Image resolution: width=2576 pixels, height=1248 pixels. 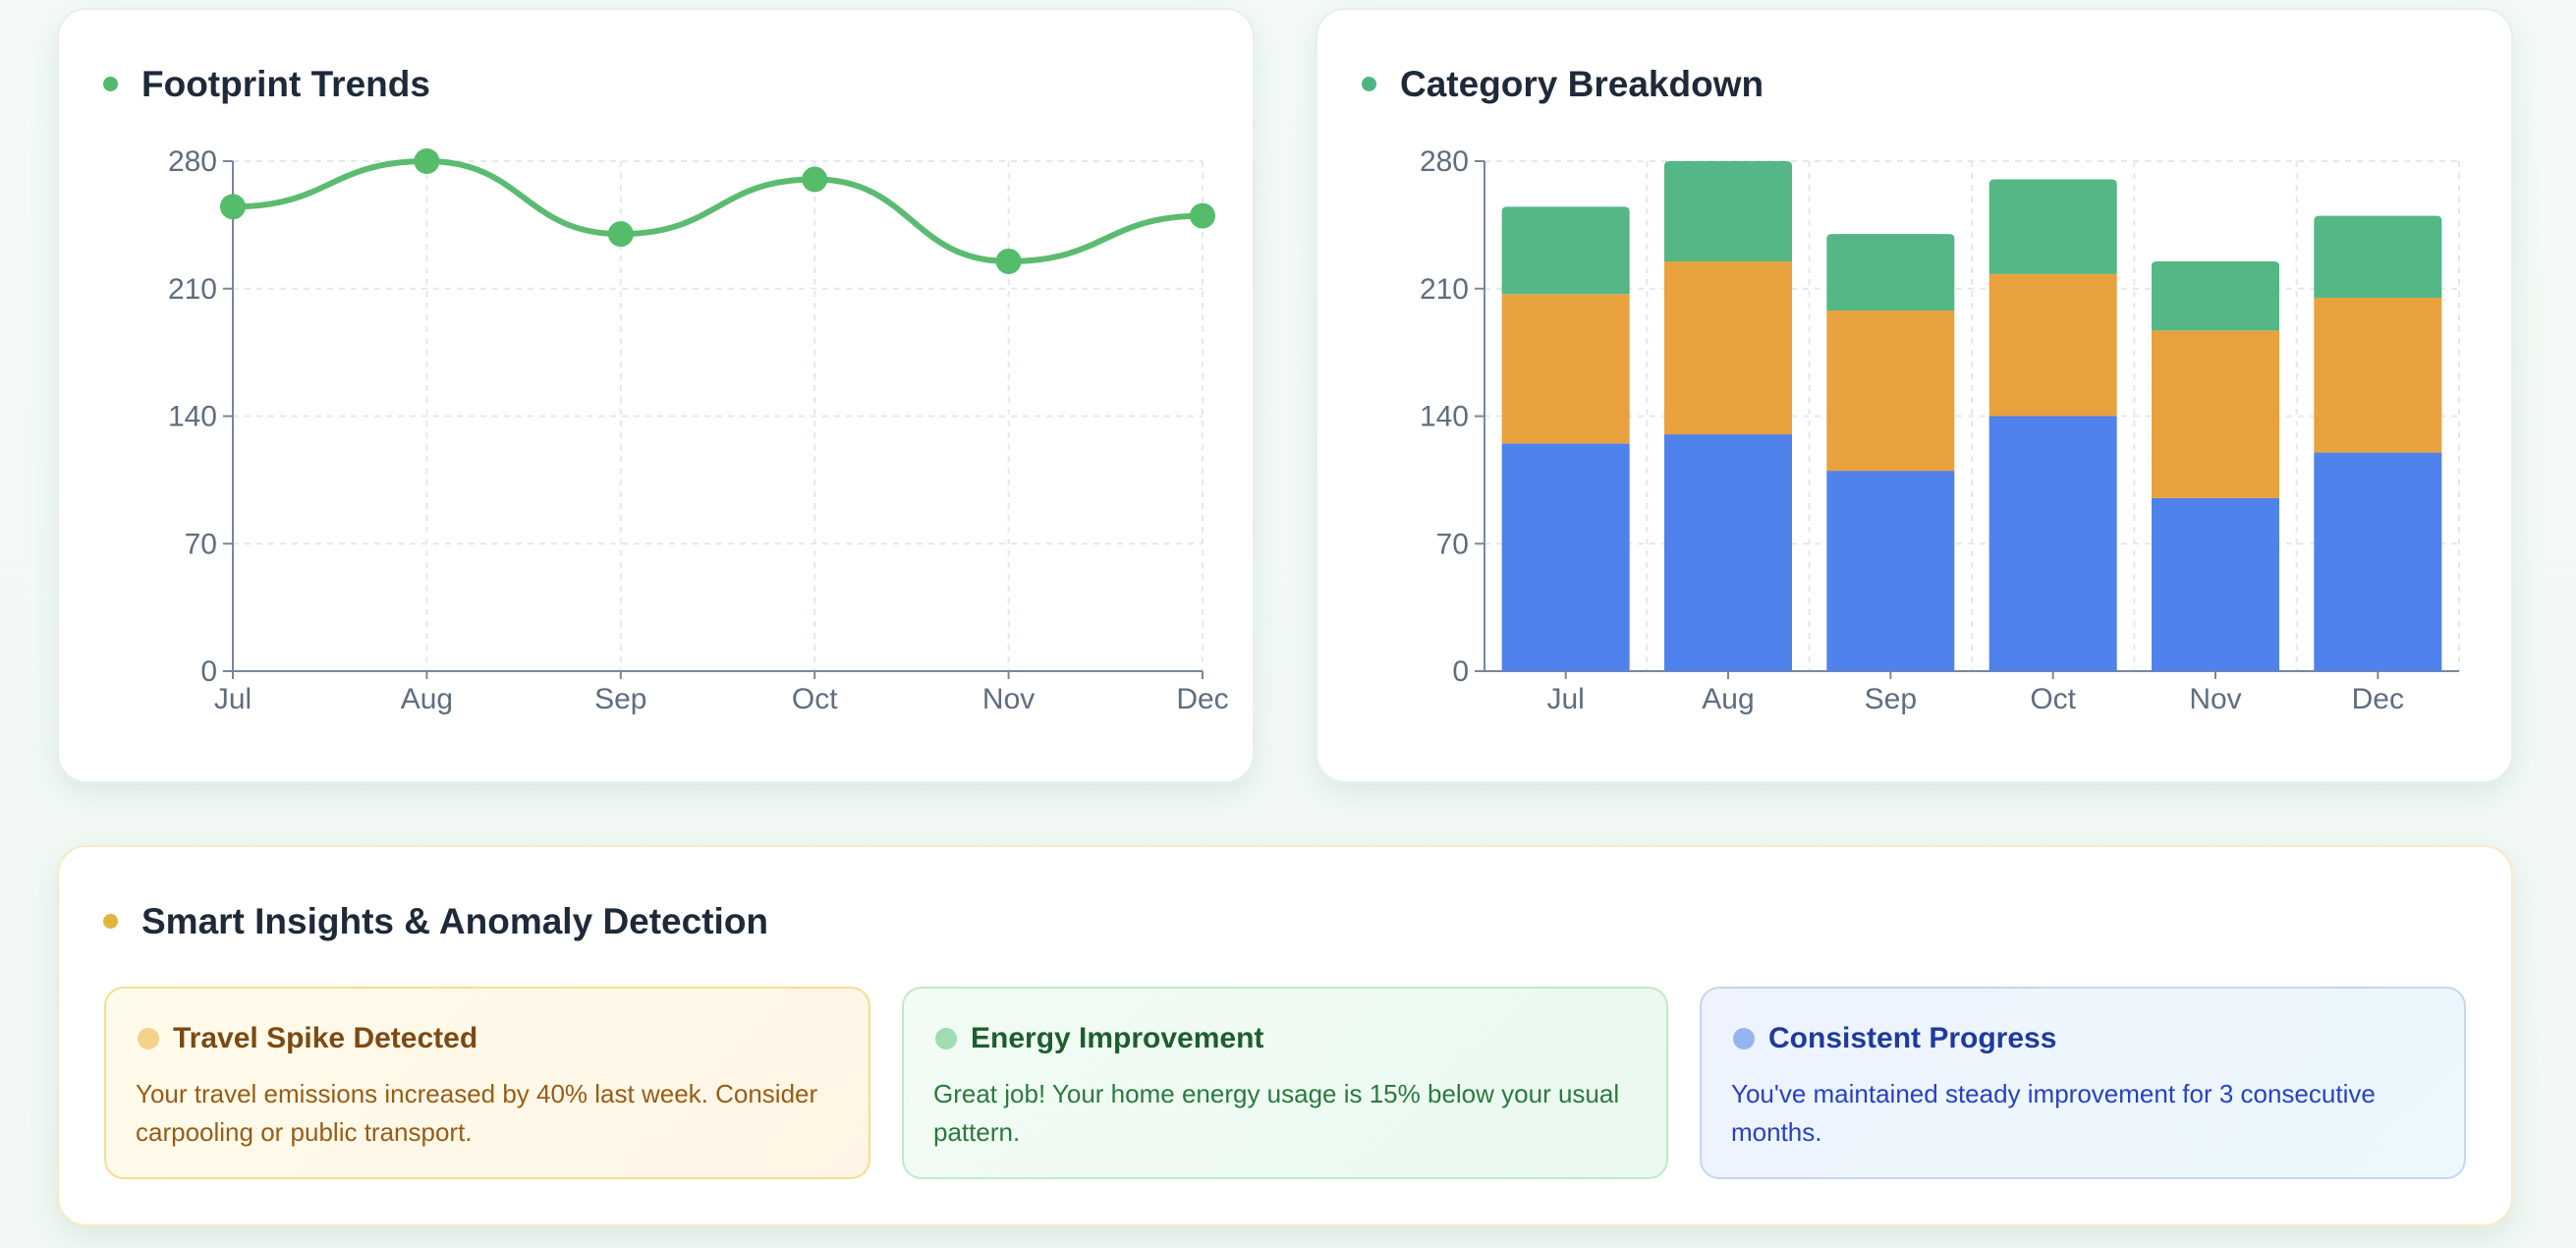 What do you see at coordinates (717, 210) in the screenshot?
I see `trend-line` at bounding box center [717, 210].